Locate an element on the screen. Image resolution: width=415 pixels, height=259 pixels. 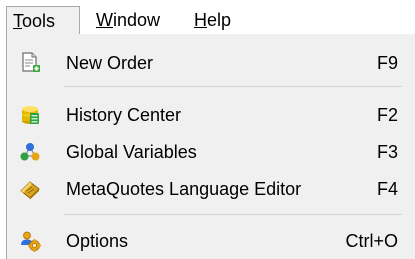
menu-item-label: Options is located at coordinates (97, 241).